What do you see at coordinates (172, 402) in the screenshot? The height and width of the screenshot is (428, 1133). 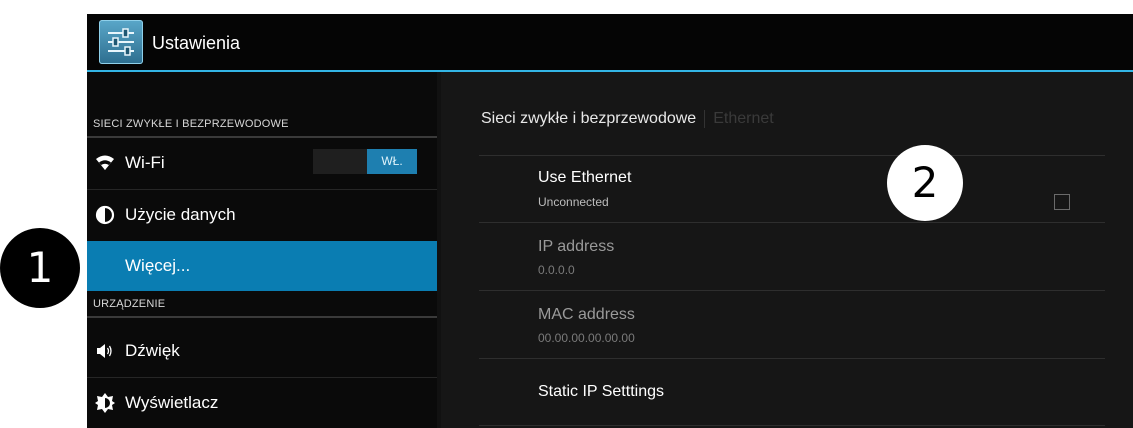 I see `sidebar-item-label: Wyświetlacz` at bounding box center [172, 402].